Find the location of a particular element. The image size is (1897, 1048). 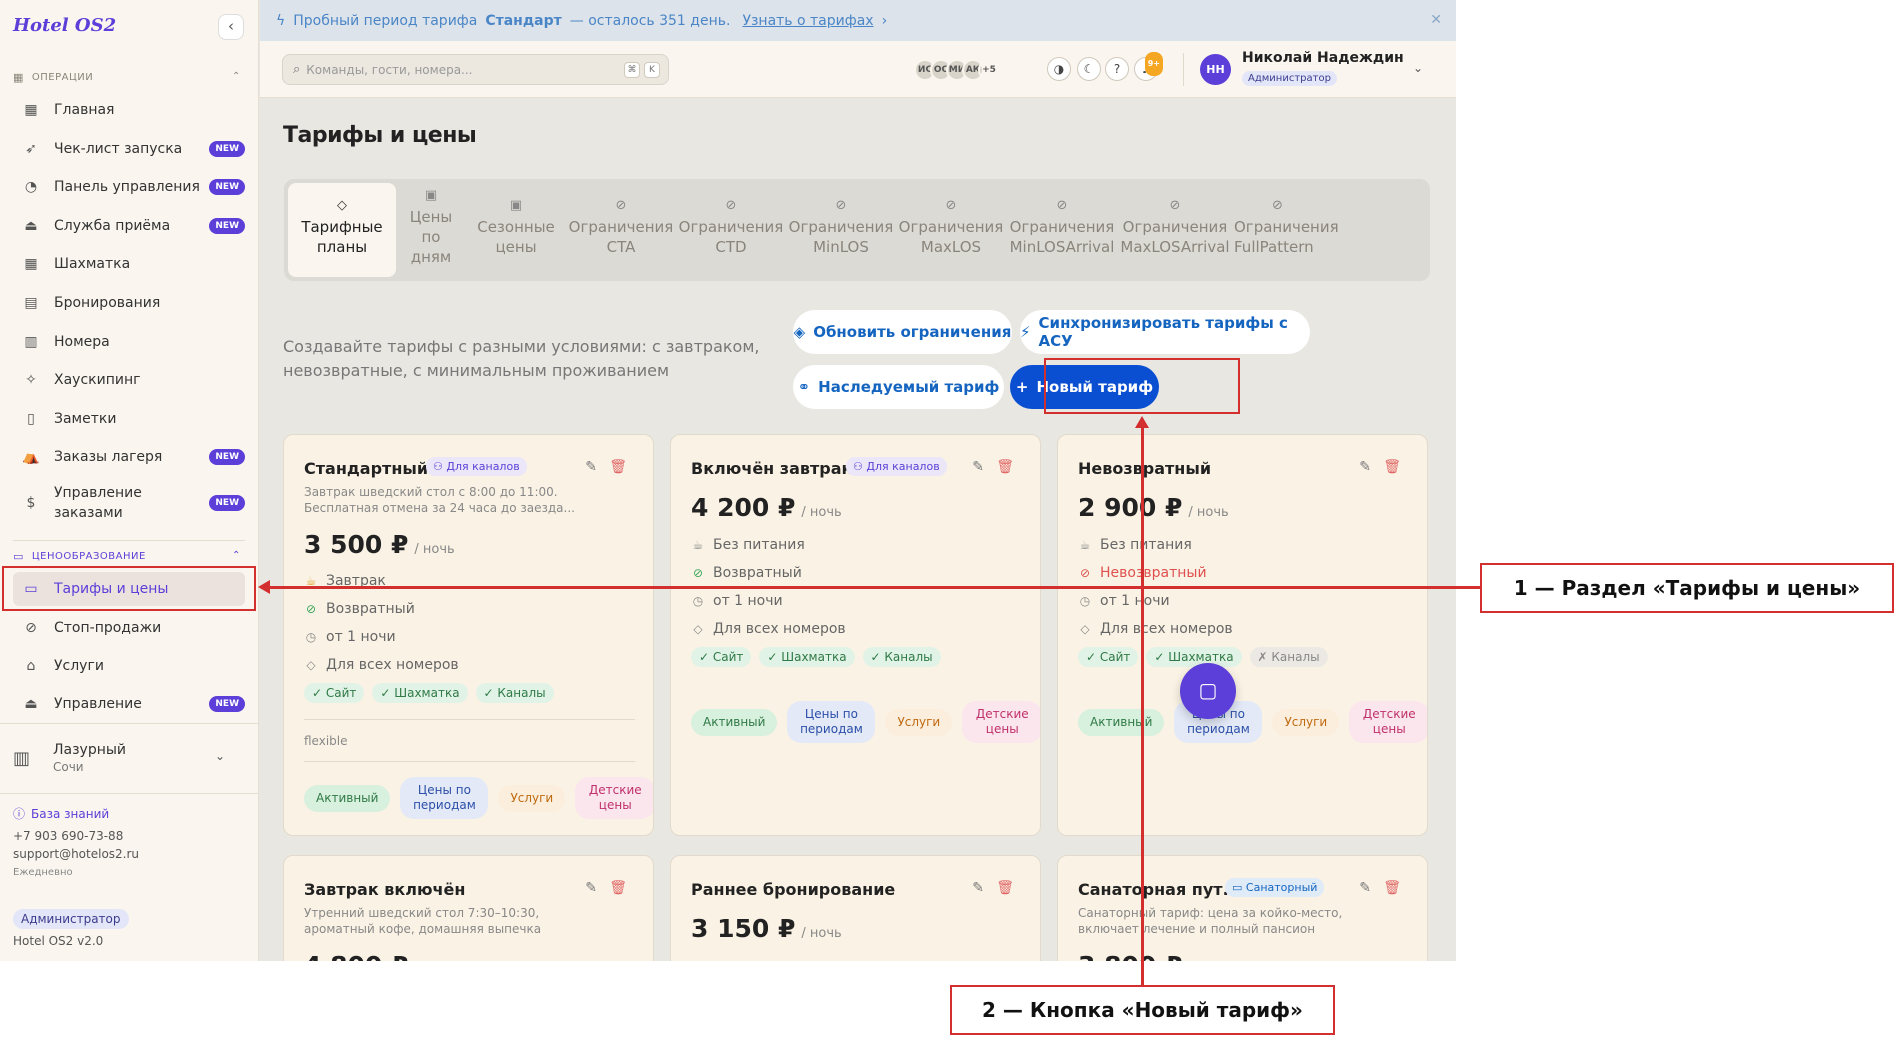

shortcut-cmd: ⌘ is located at coordinates (632, 70).